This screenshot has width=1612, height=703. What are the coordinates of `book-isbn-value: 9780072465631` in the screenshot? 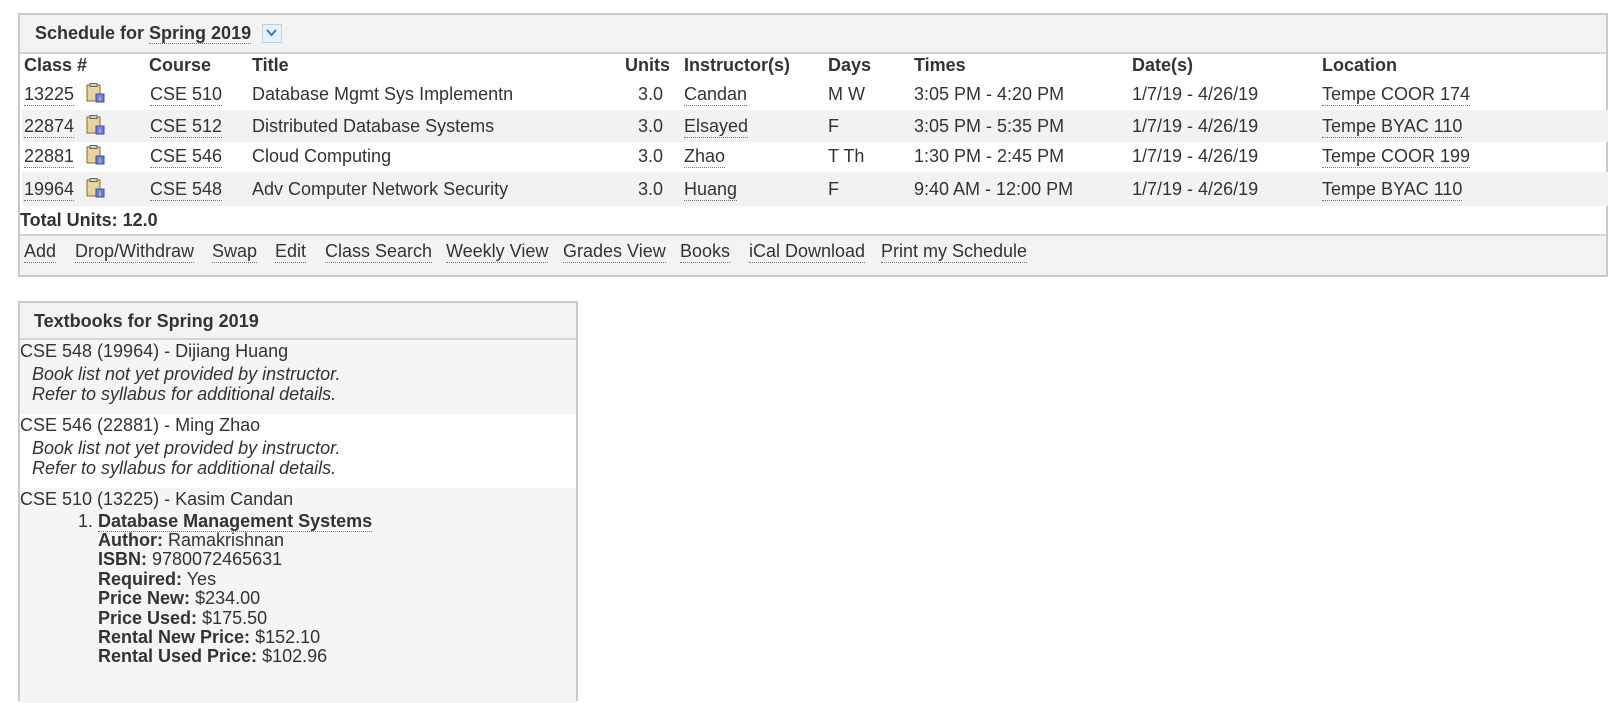 It's located at (217, 559).